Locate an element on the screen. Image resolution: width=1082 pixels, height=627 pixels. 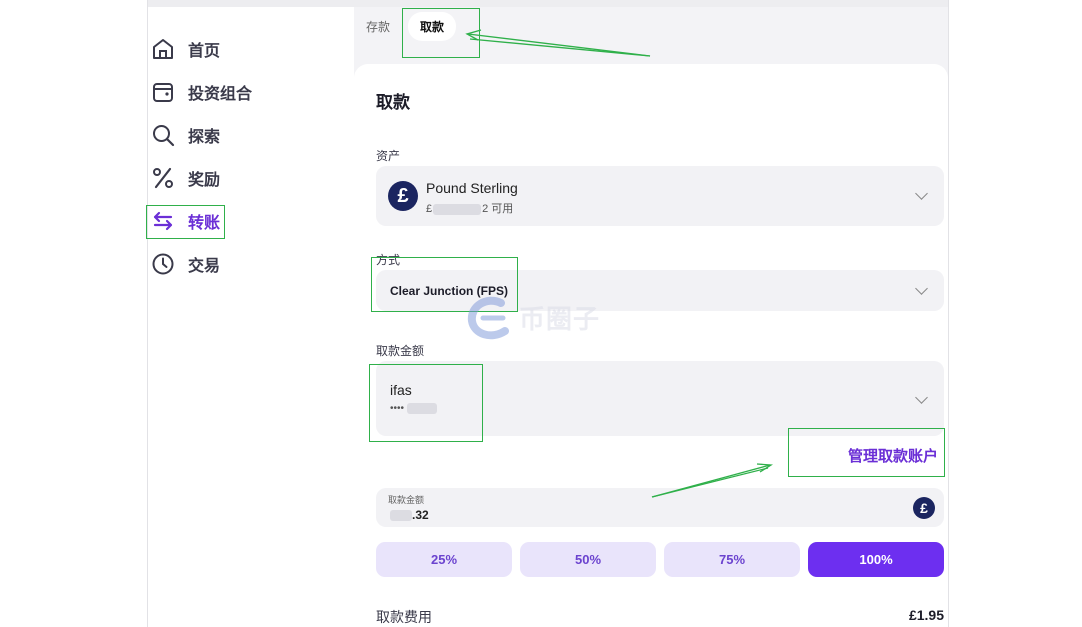
method-value: Clear Junction (FPS) is located at coordinates (449, 291).